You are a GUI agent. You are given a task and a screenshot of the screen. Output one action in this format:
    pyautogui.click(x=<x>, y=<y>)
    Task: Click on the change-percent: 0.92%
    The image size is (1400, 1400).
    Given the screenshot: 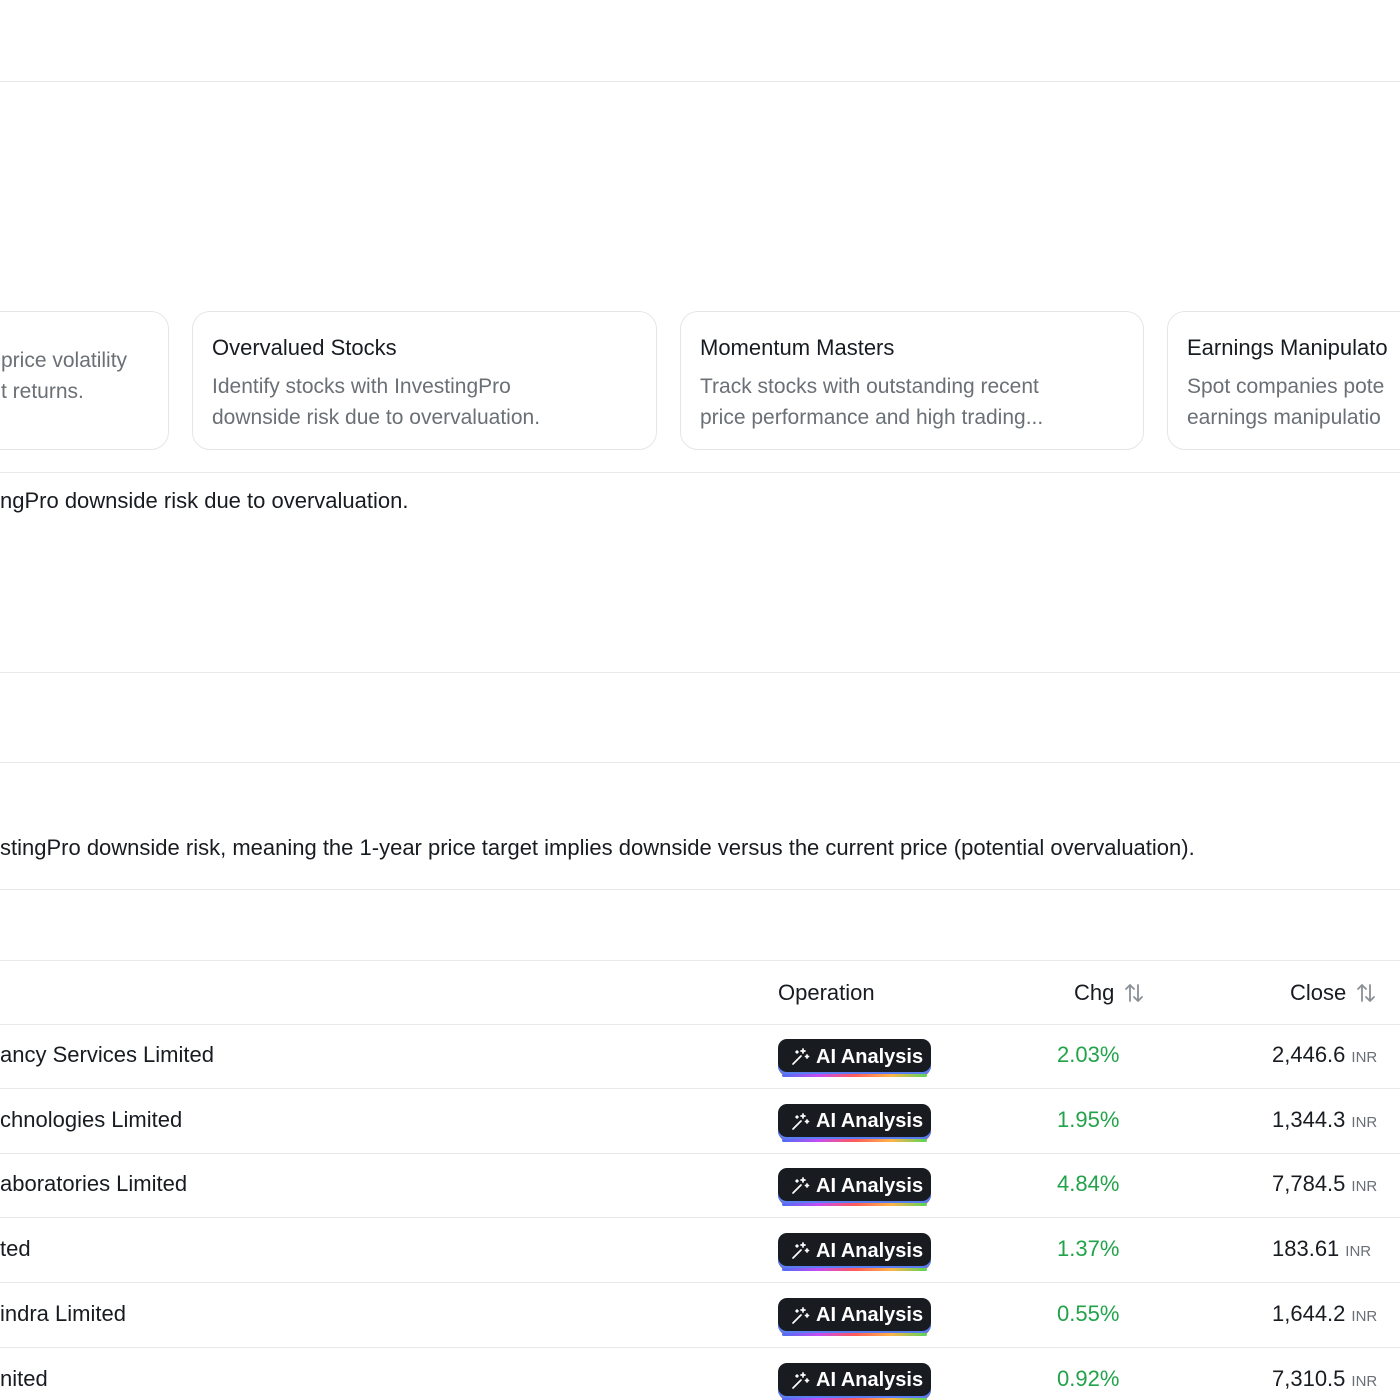 What is the action you would take?
    pyautogui.click(x=1088, y=1378)
    